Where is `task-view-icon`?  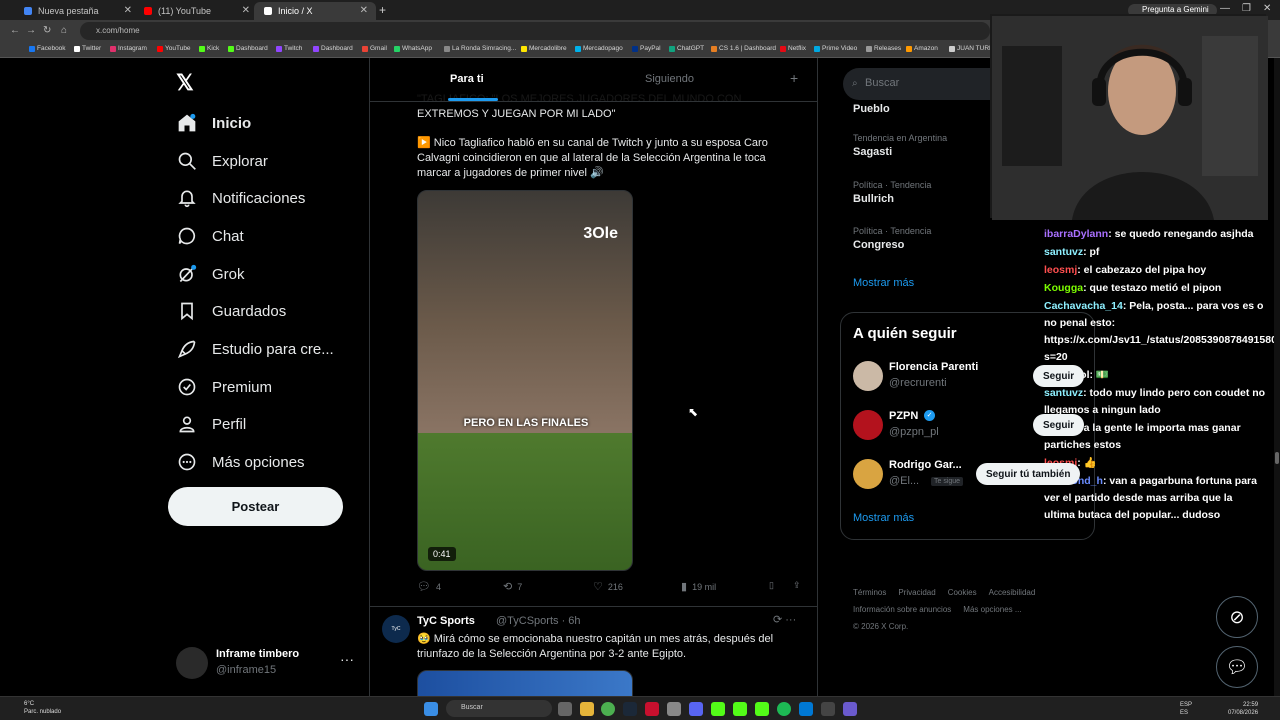
task-view-icon is located at coordinates (565, 709).